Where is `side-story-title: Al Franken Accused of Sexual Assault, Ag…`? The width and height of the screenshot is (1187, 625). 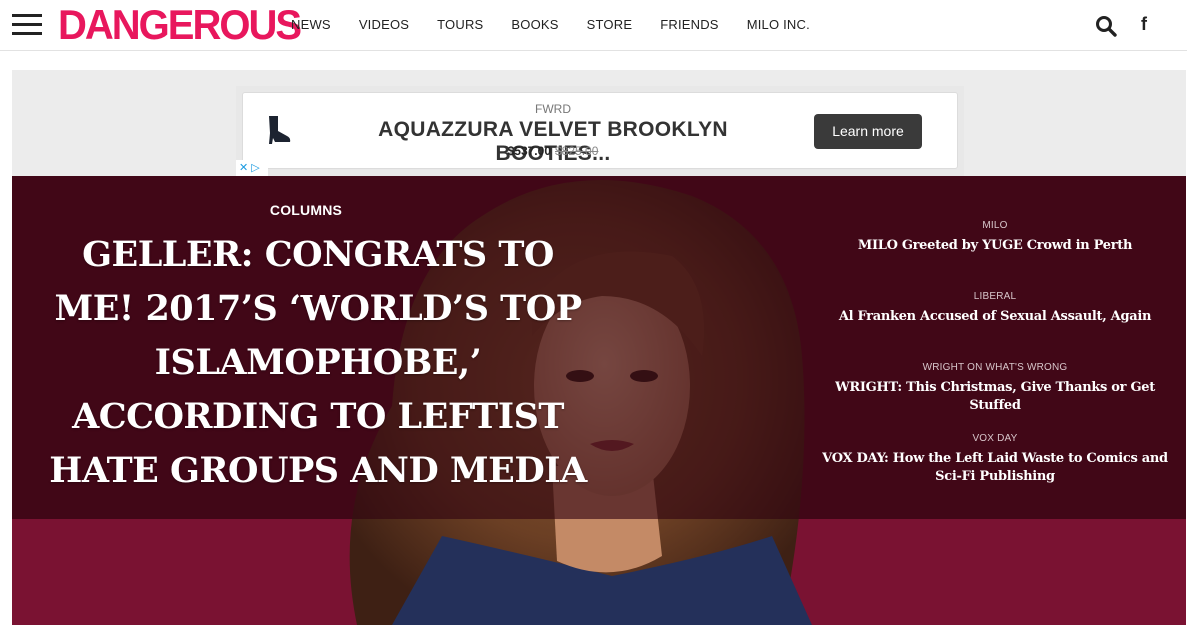
side-story-title: Al Franken Accused of Sexual Assault, Ag… is located at coordinates (995, 317).